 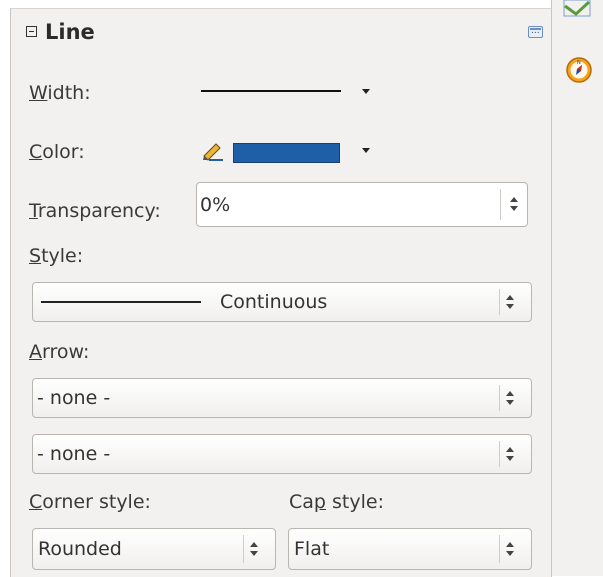 I want to click on width-preview, so click(x=271, y=91).